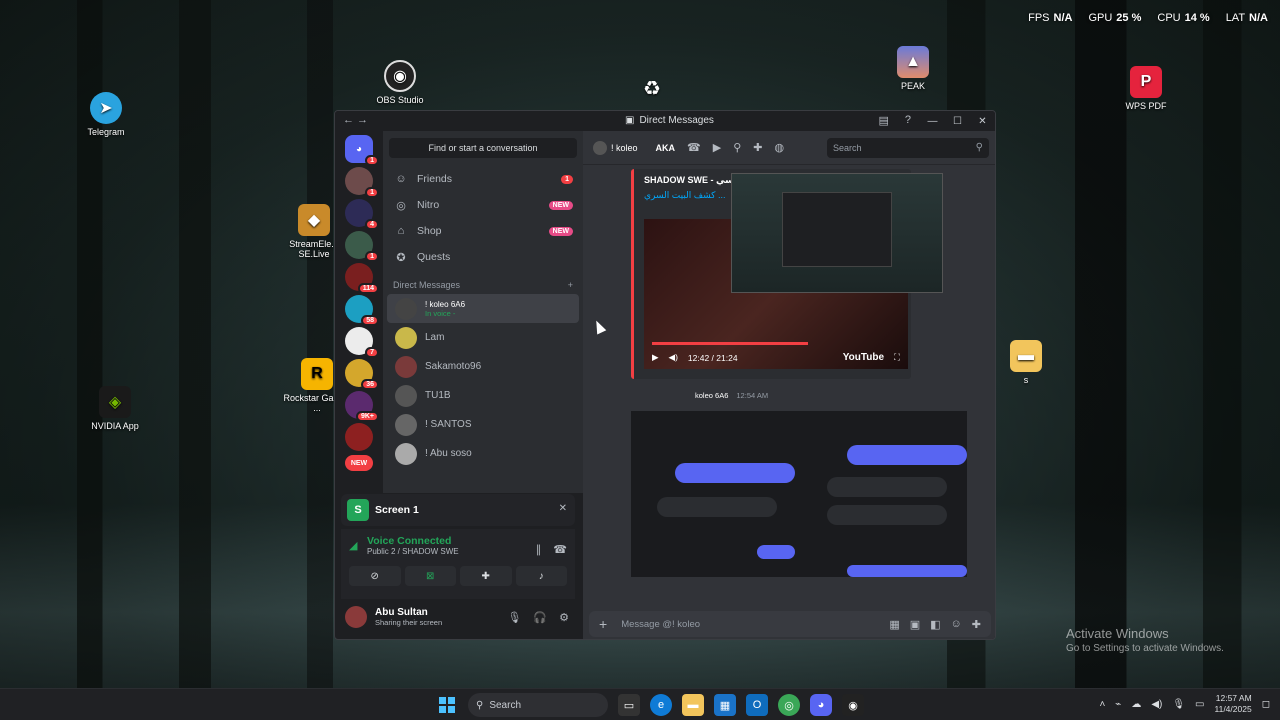  What do you see at coordinates (483, 205) in the screenshot?
I see `nav-nitro: ◎ Nitro NEW` at bounding box center [483, 205].